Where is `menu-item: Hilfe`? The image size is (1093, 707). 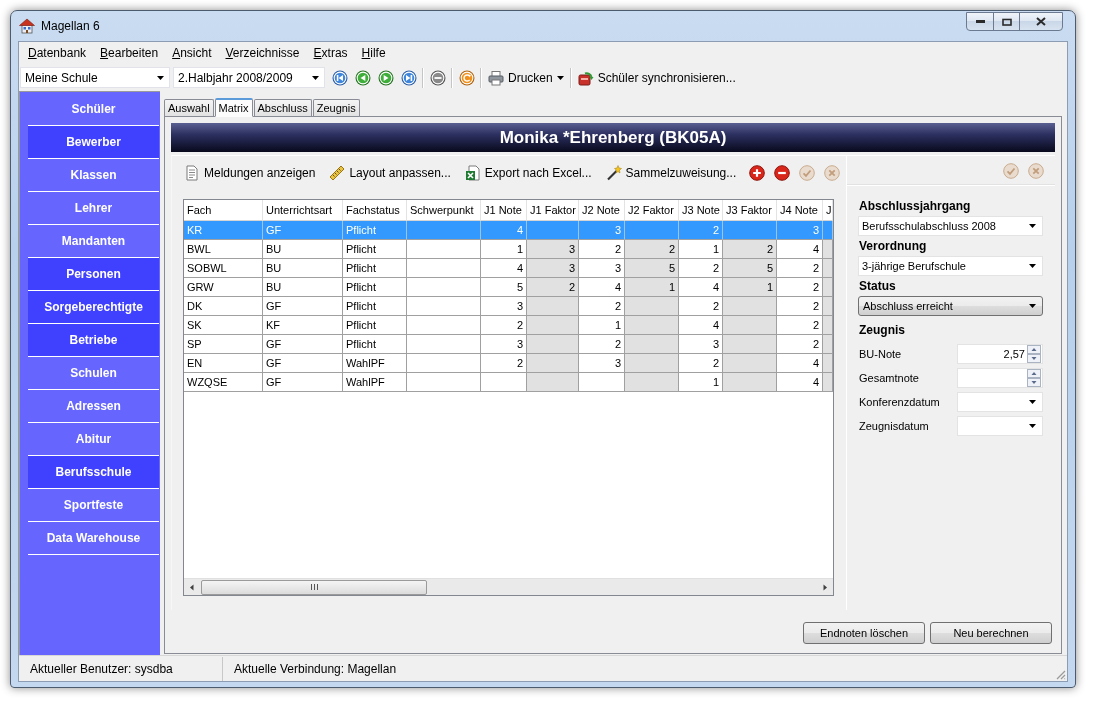
menu-item: Hilfe is located at coordinates (373, 53).